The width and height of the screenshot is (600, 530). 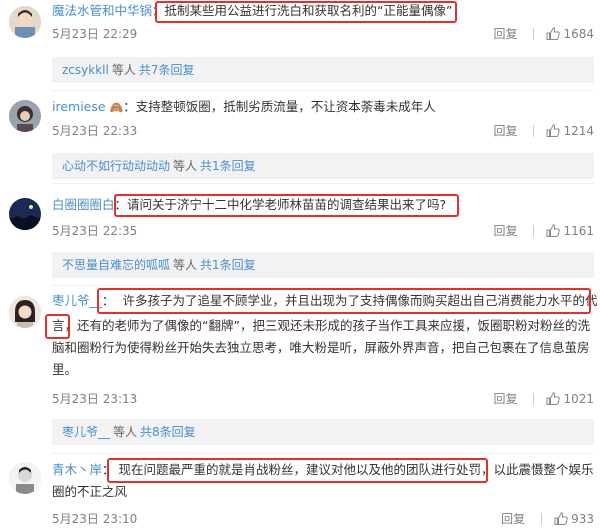 What do you see at coordinates (578, 130) in the screenshot?
I see `like-count: 1214` at bounding box center [578, 130].